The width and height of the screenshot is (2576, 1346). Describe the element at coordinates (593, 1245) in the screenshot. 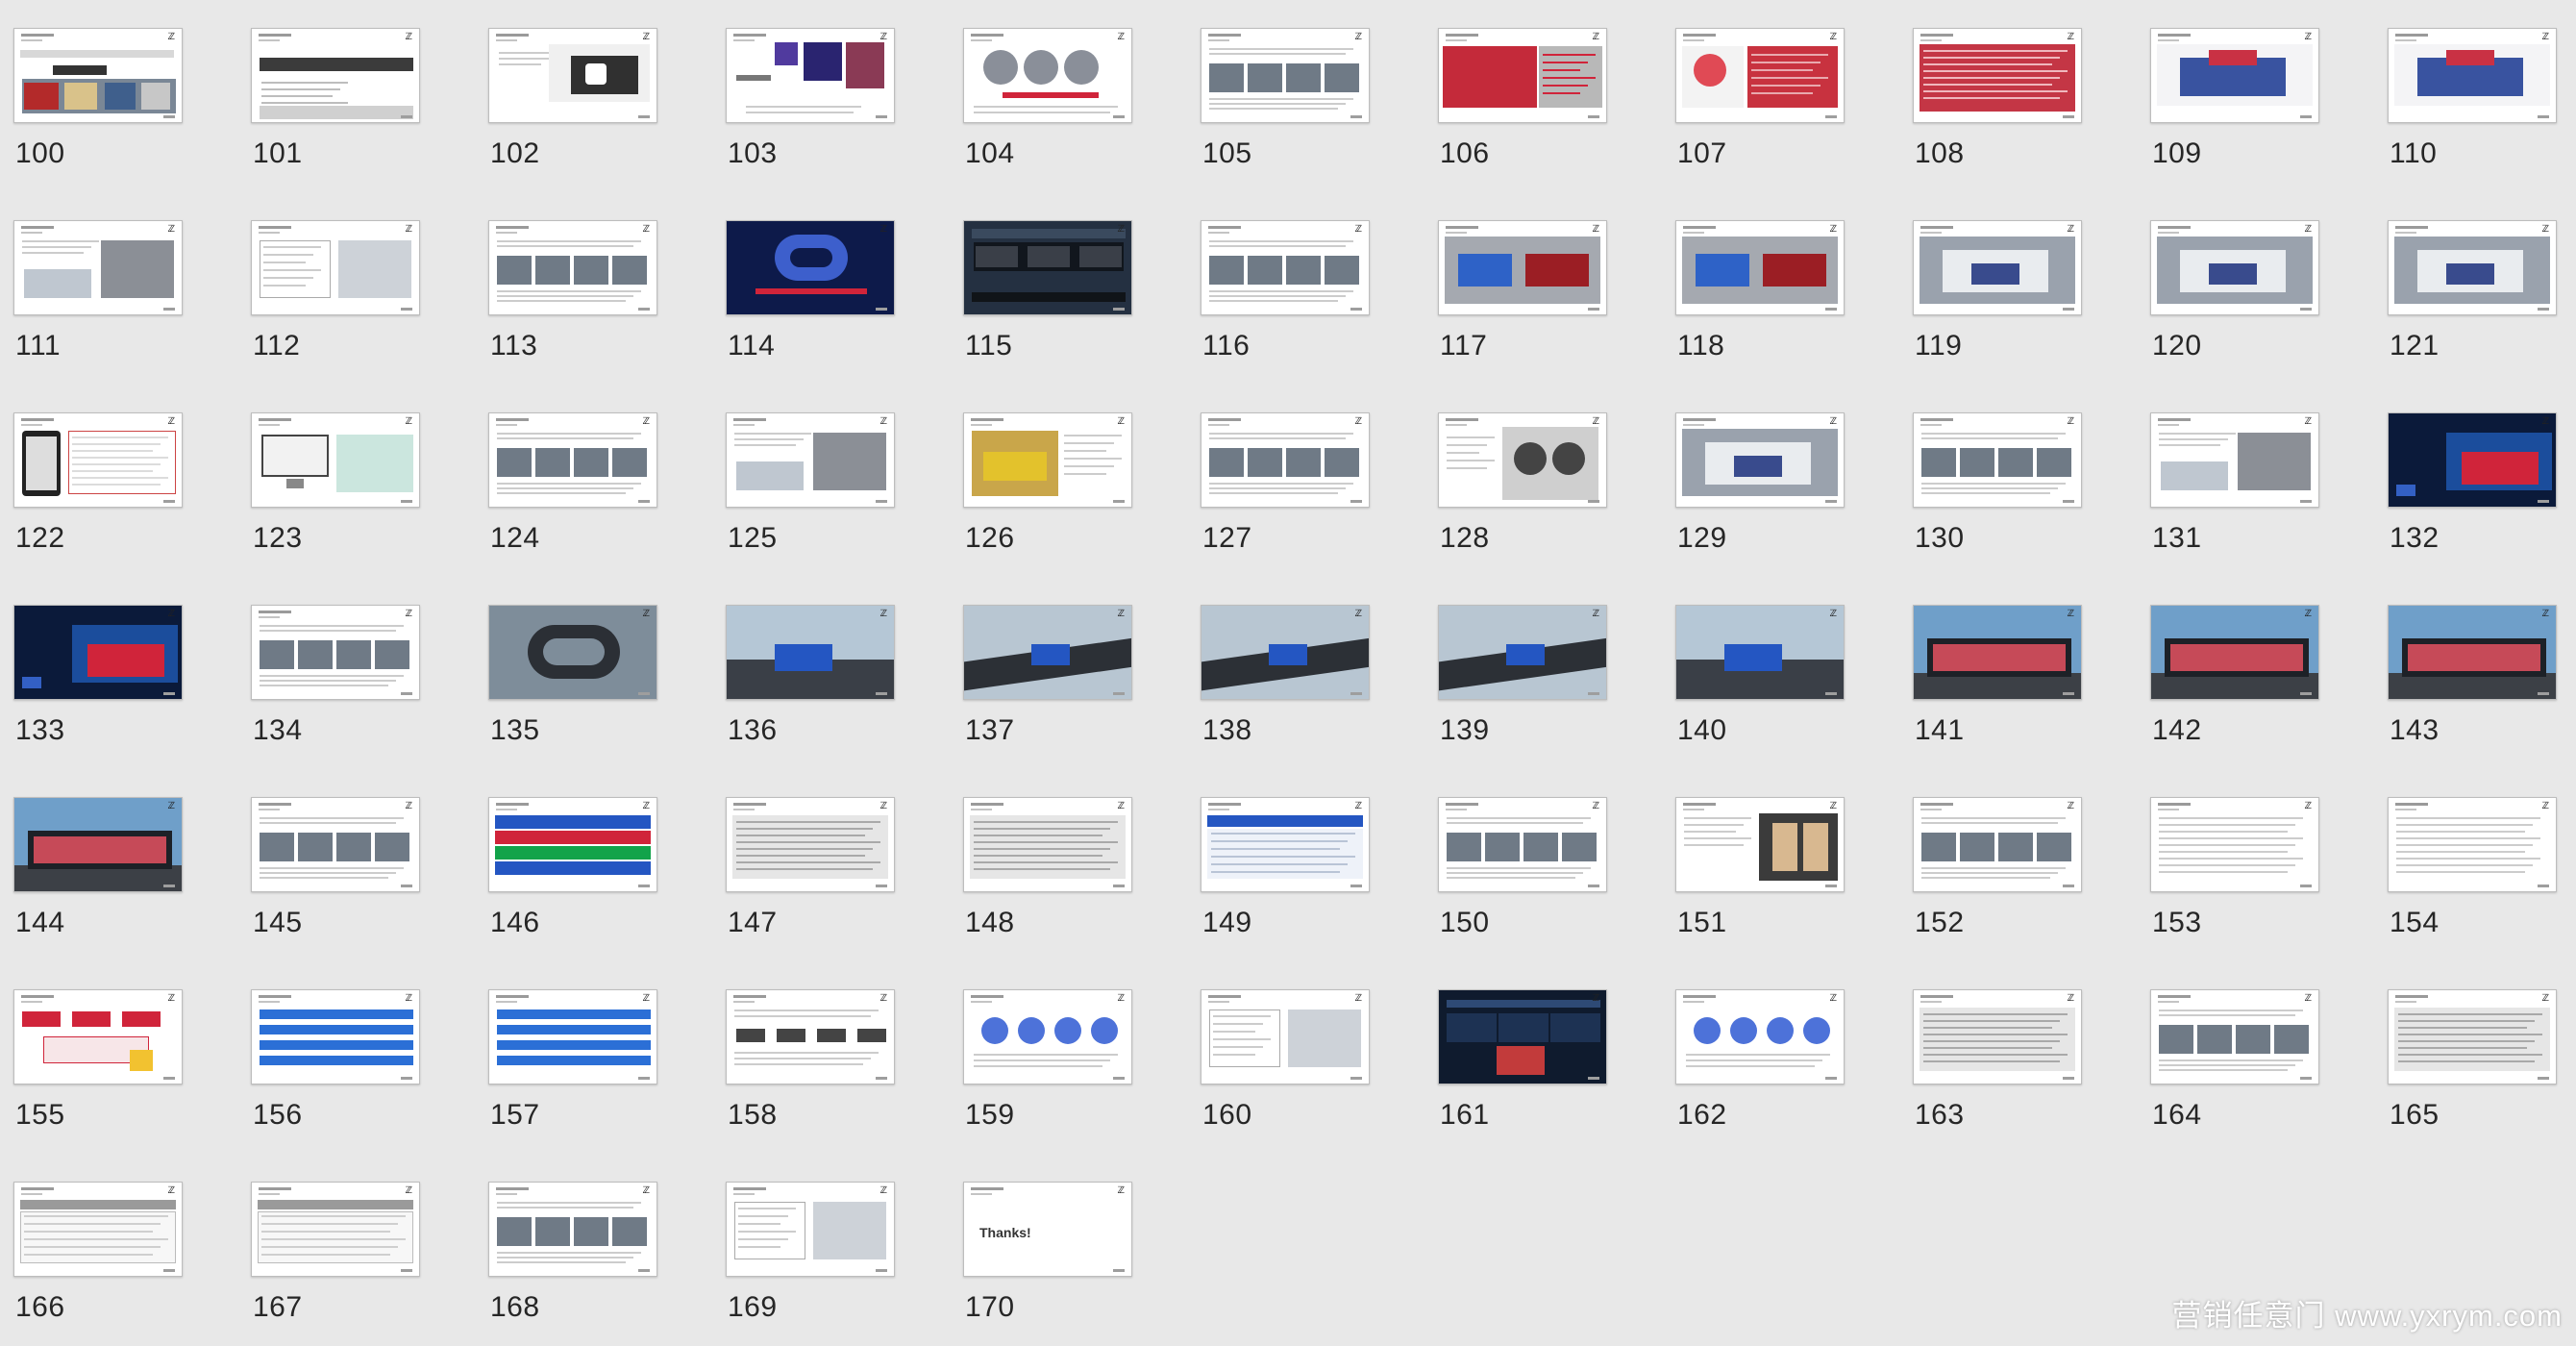

I see `slide-item: ℤ 168` at that location.